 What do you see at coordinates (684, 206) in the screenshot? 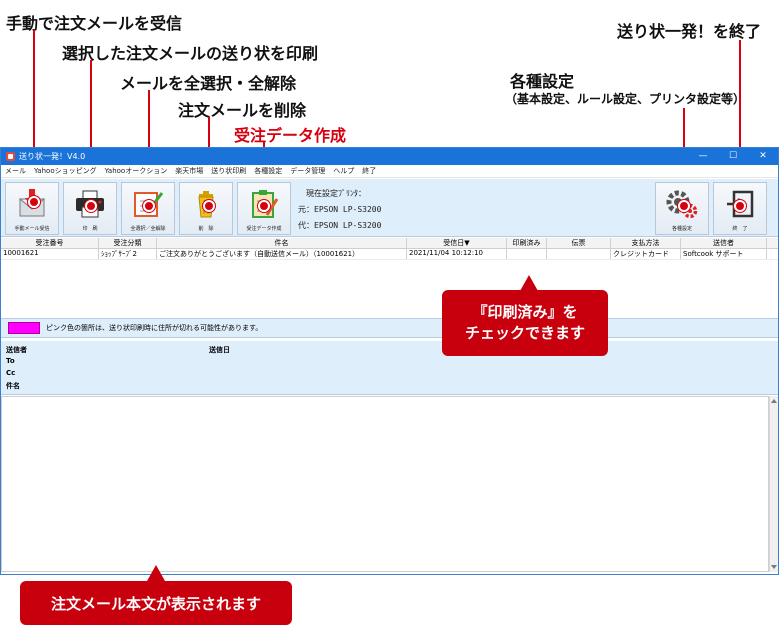
I see `leader-dot-settings` at bounding box center [684, 206].